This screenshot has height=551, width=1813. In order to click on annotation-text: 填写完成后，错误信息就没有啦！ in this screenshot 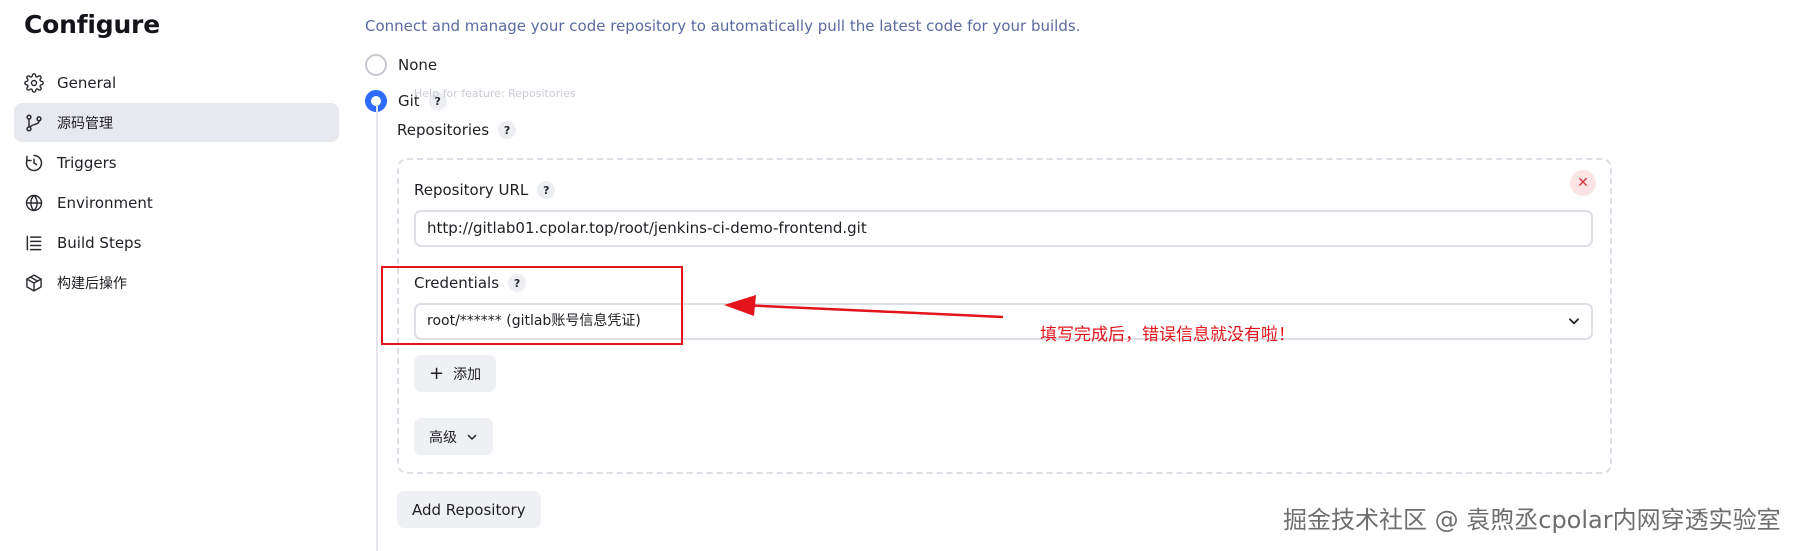, I will do `click(1167, 335)`.